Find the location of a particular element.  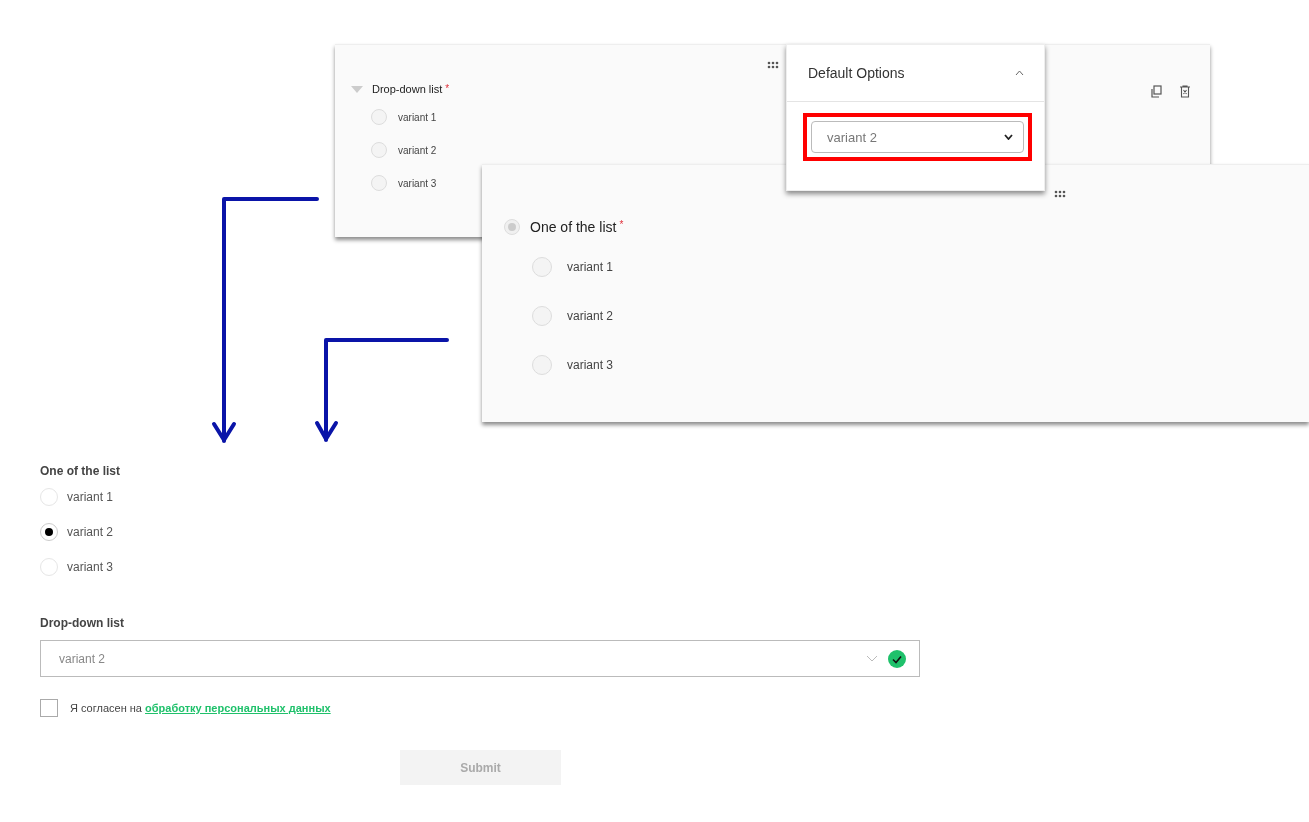

field-title: One of the list is located at coordinates (573, 227).